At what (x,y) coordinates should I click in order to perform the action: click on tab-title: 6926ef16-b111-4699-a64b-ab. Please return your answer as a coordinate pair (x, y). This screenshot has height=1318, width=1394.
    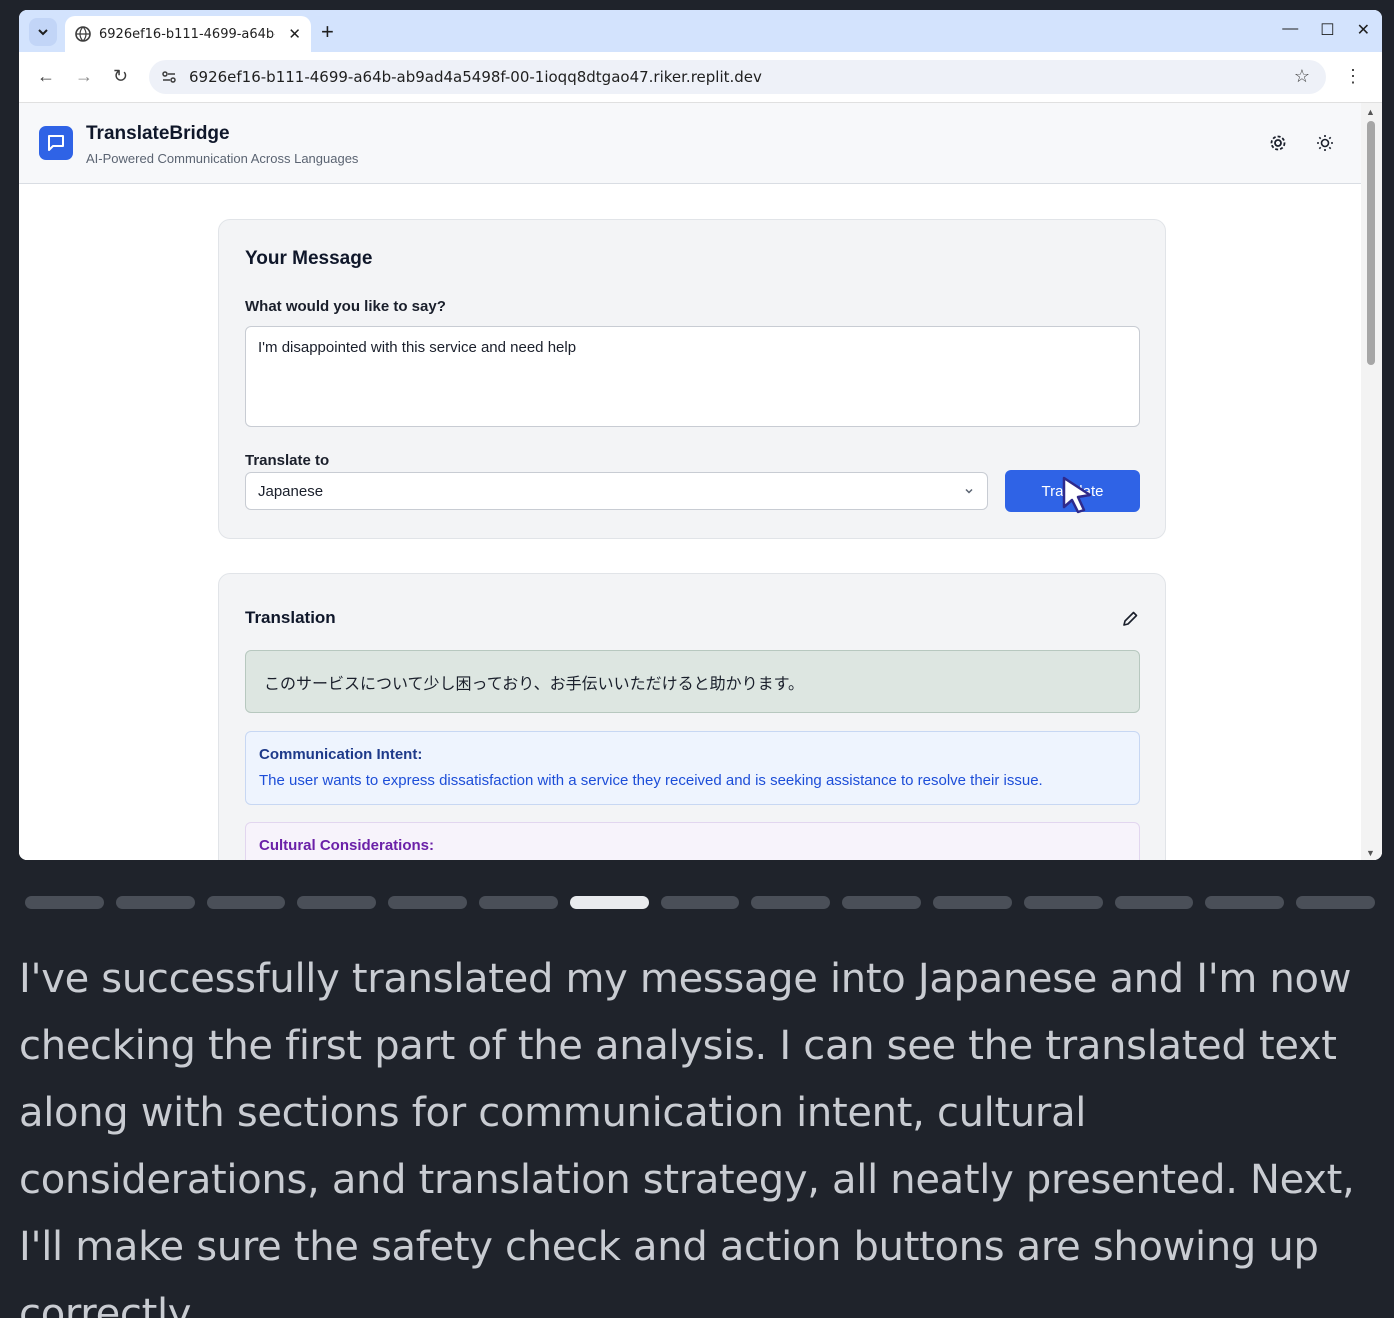
    Looking at the image, I should click on (187, 34).